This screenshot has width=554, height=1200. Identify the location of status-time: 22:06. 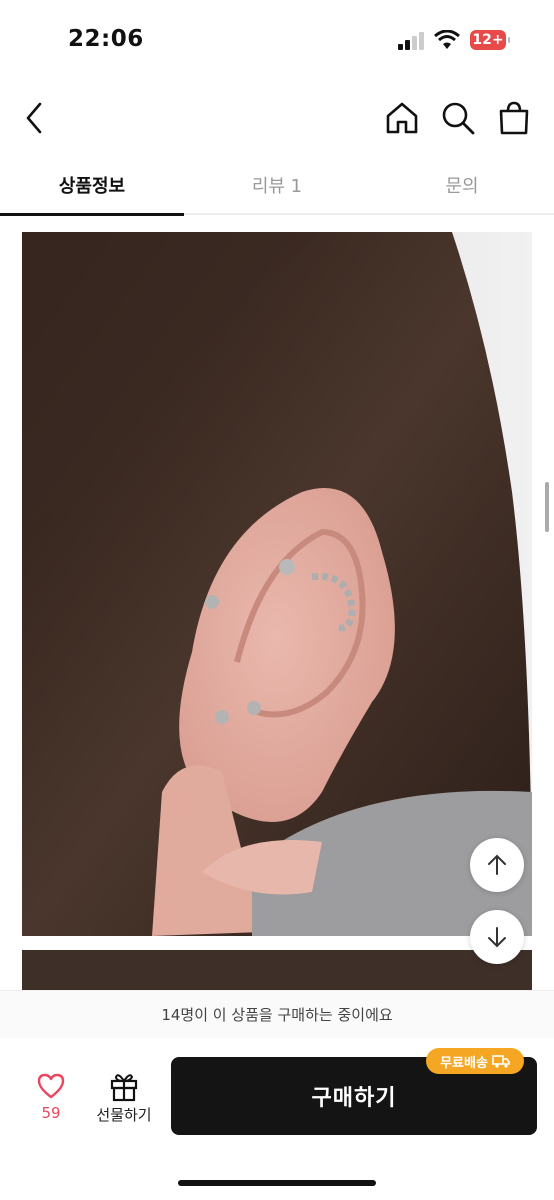
(106, 39).